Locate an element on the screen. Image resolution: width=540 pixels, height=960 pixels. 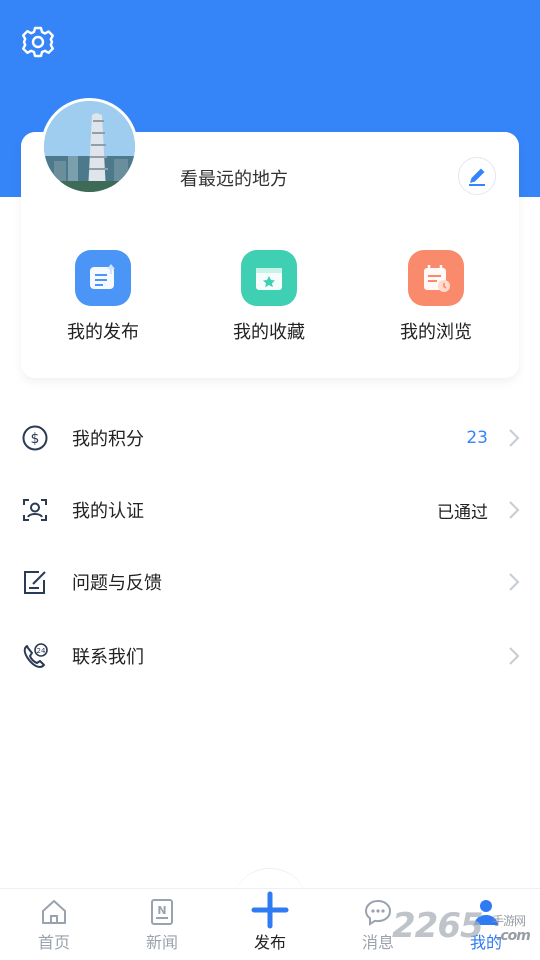
coin-icon: $ is located at coordinates (35, 438).